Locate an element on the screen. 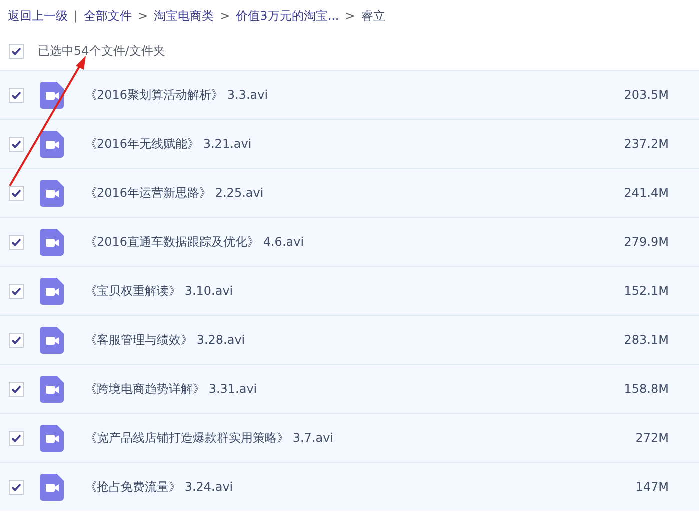  file-size: 203.5M is located at coordinates (646, 95).